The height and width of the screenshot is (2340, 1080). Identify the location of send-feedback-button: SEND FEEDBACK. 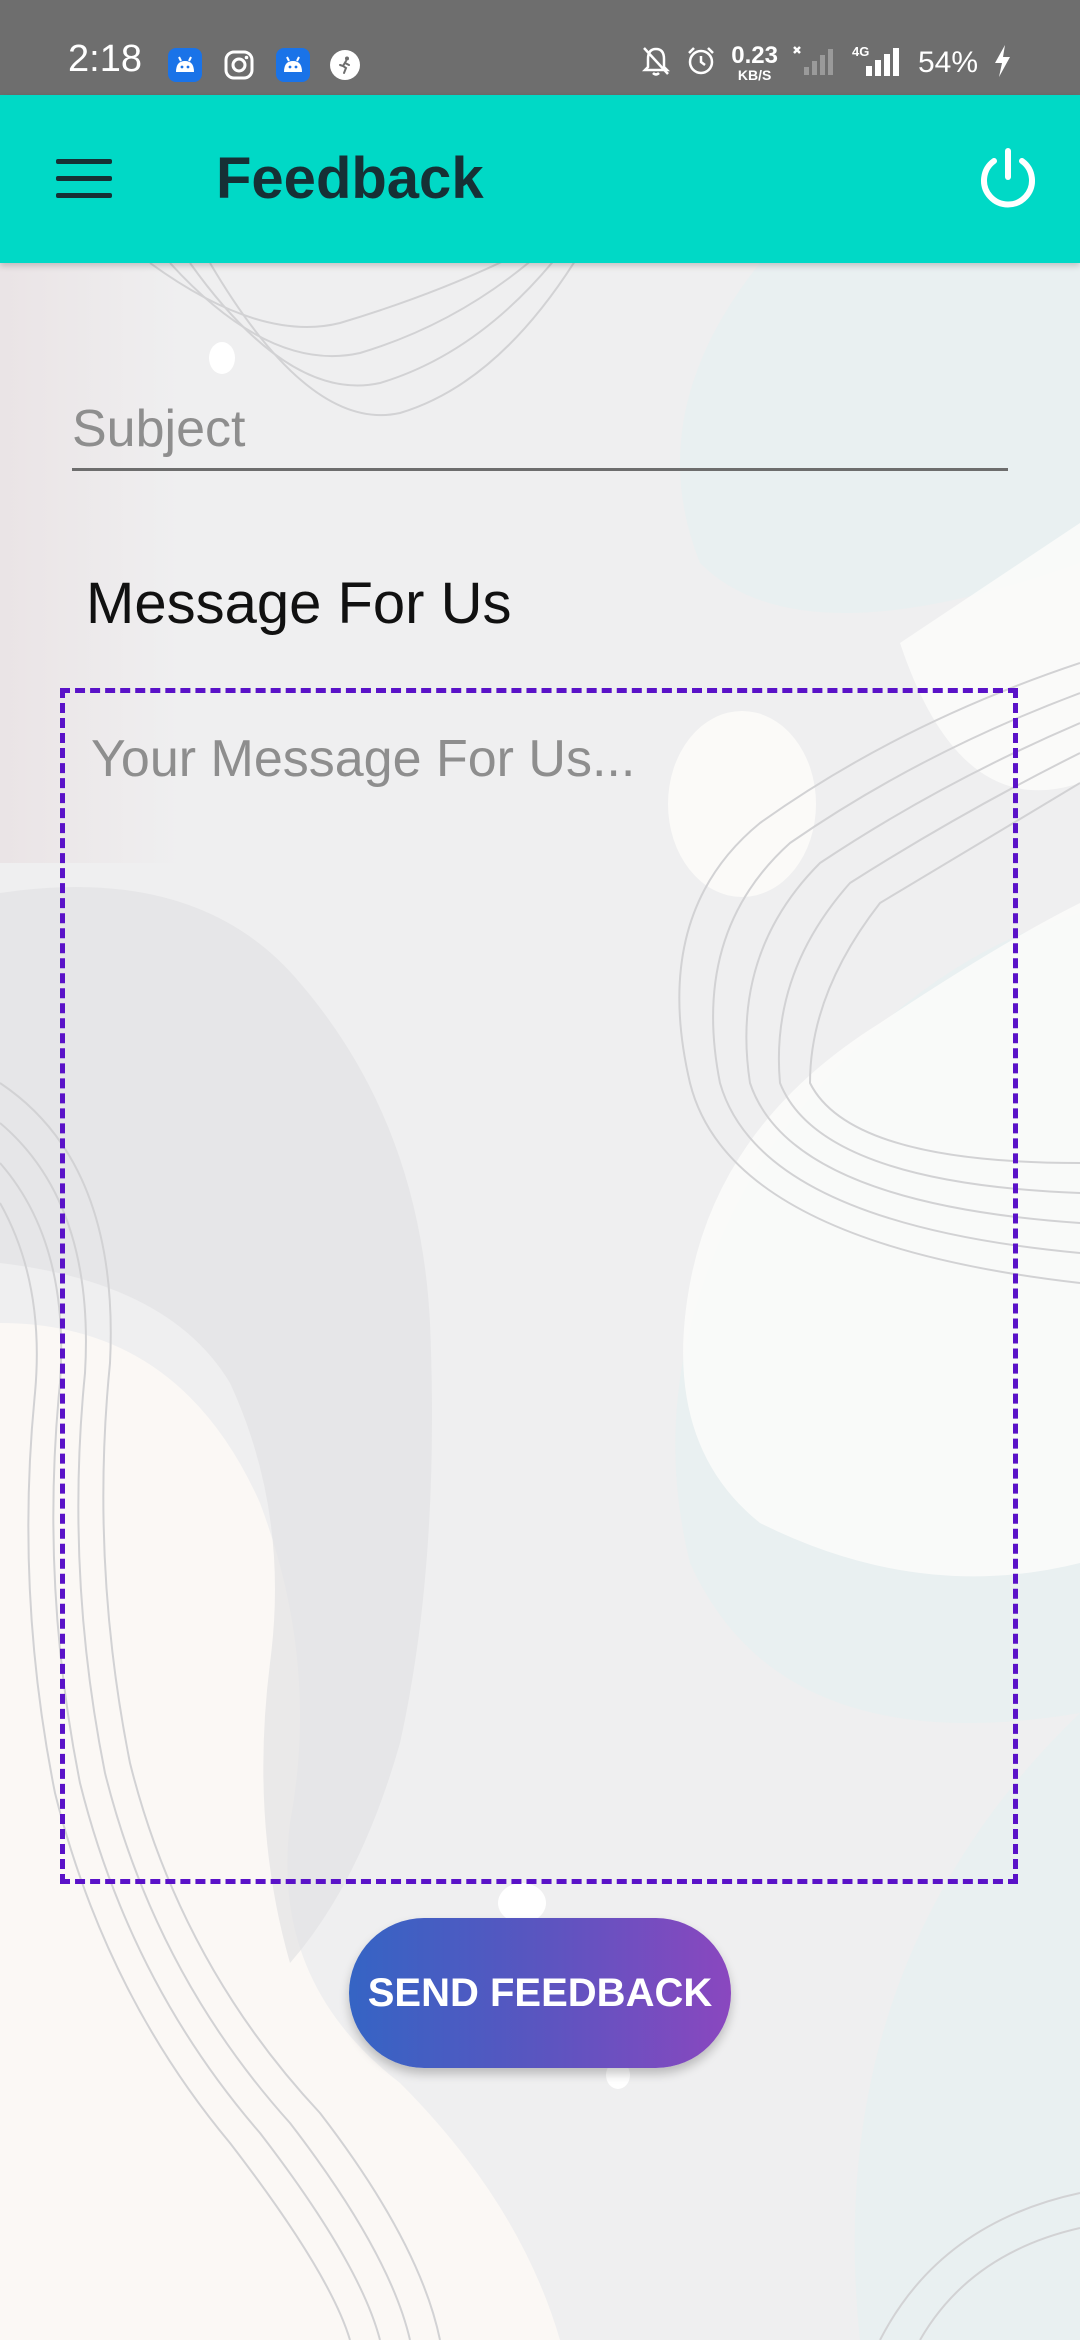
(540, 1993).